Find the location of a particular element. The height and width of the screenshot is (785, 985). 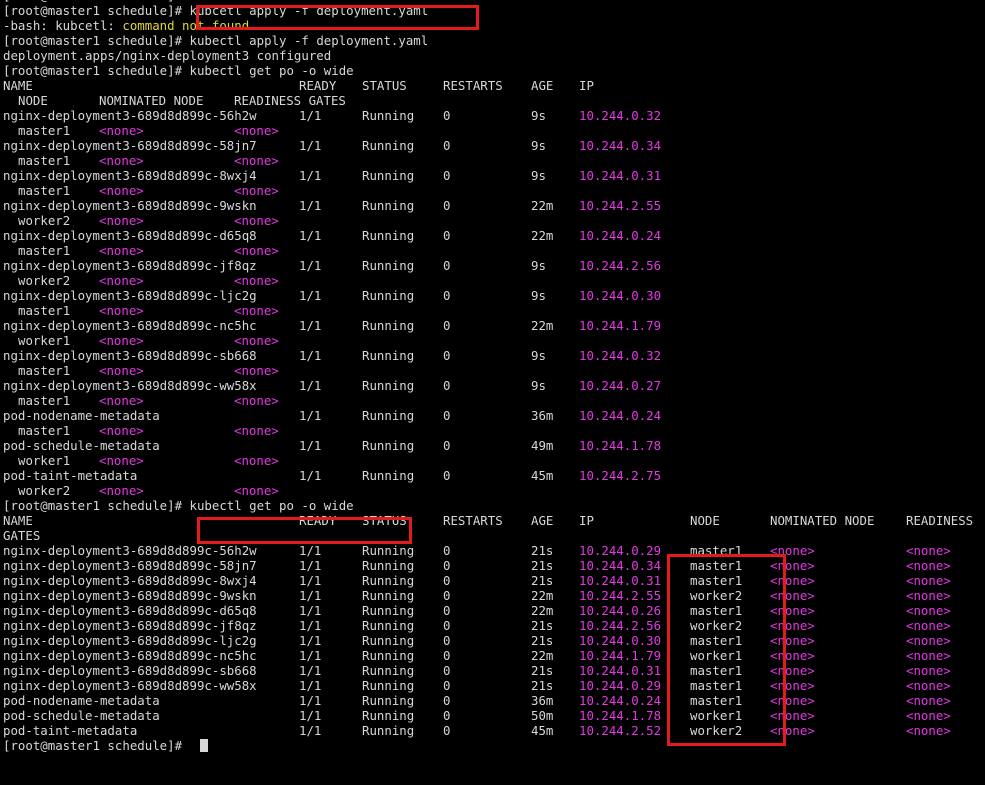

table2-header-nominated: NOMINATED NODE is located at coordinates (822, 520).